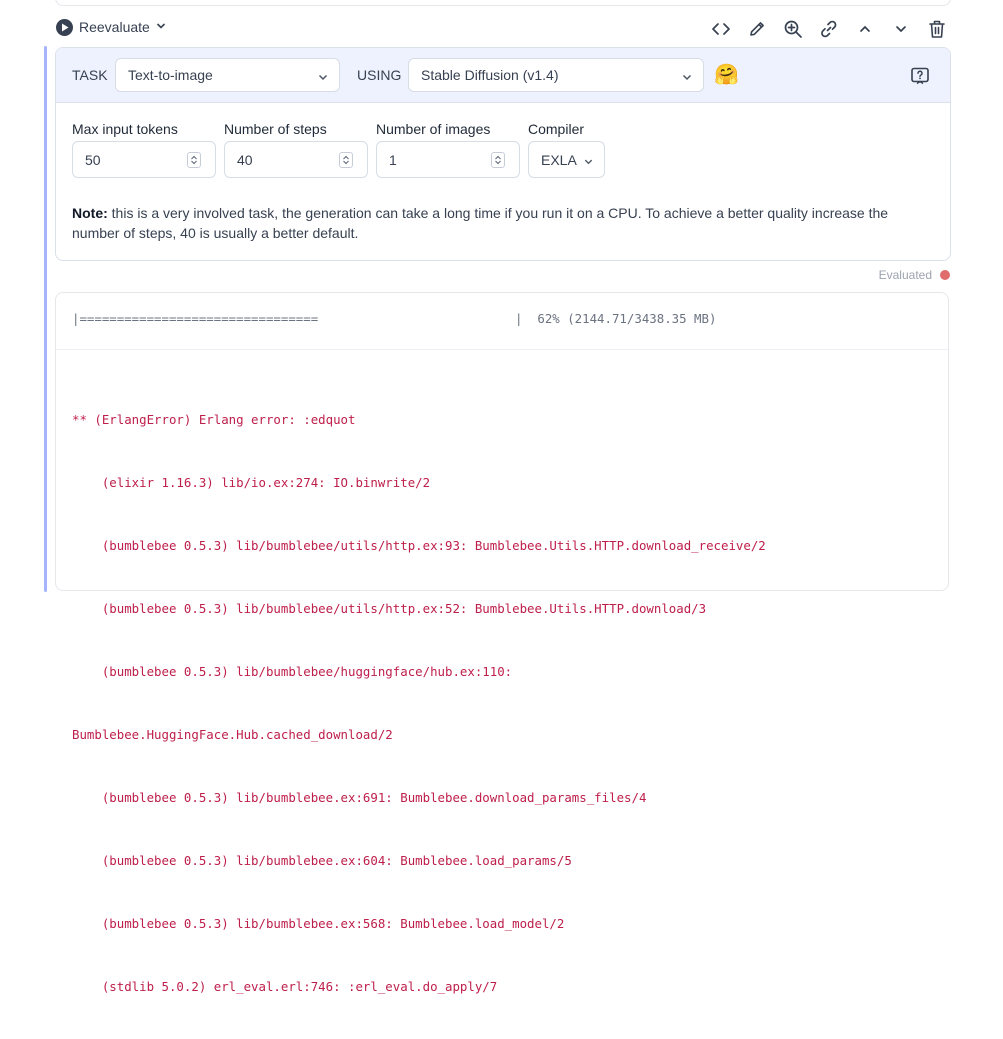 The image size is (1003, 1039). What do you see at coordinates (726, 75) in the screenshot?
I see `hugging-face-emoji: 🤗` at bounding box center [726, 75].